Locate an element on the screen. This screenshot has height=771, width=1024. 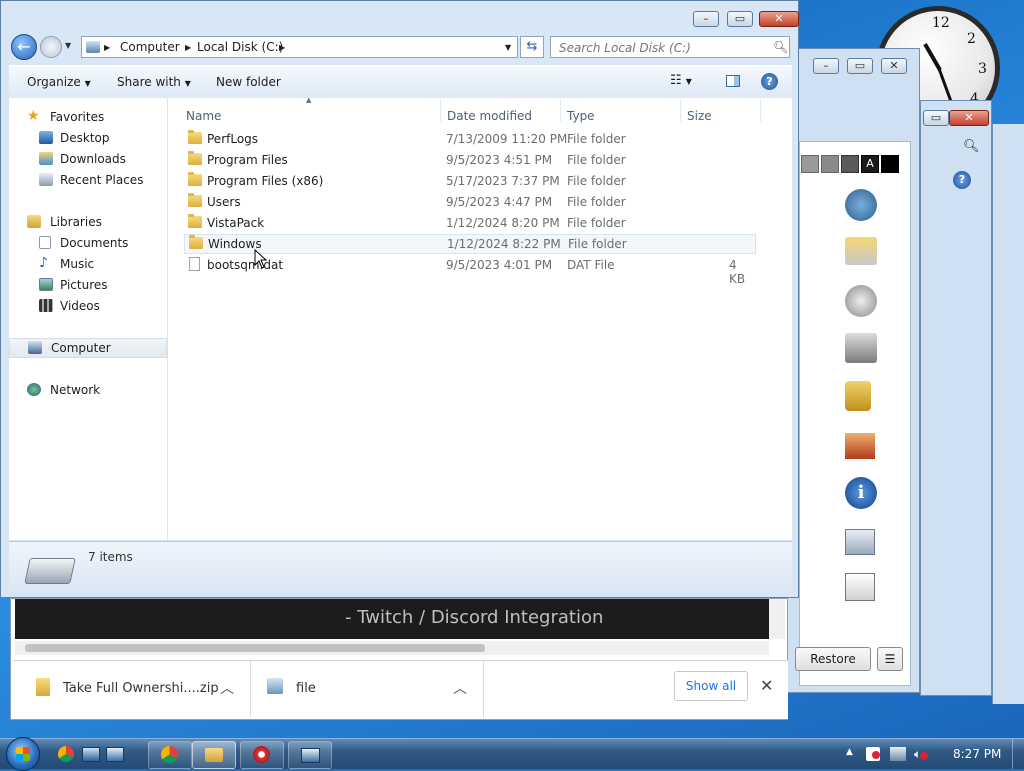
horizontal-scrollbar is located at coordinates (392, 648).